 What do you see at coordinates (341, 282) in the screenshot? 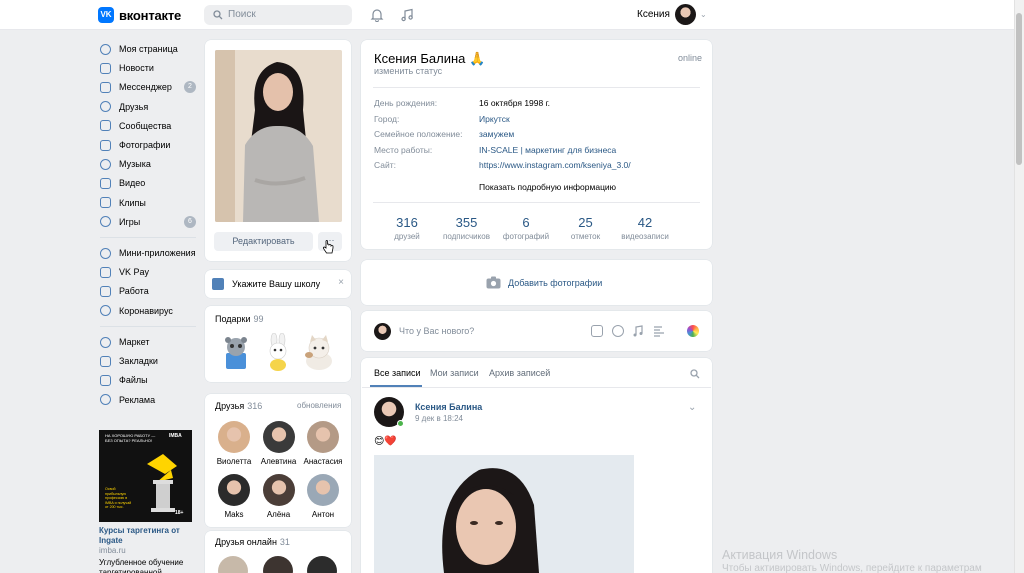
I see `close-icon: ×` at bounding box center [341, 282].